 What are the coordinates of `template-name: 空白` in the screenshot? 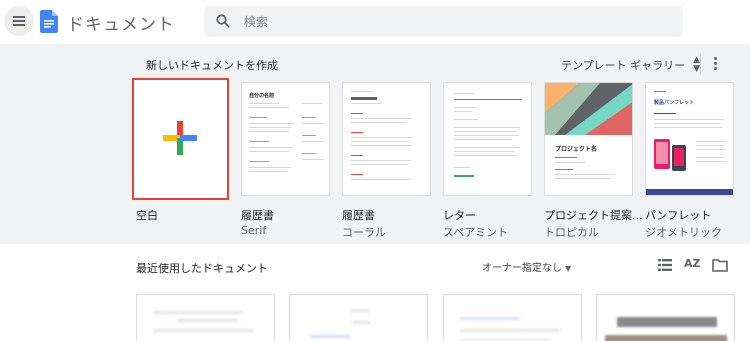 It's located at (147, 215).